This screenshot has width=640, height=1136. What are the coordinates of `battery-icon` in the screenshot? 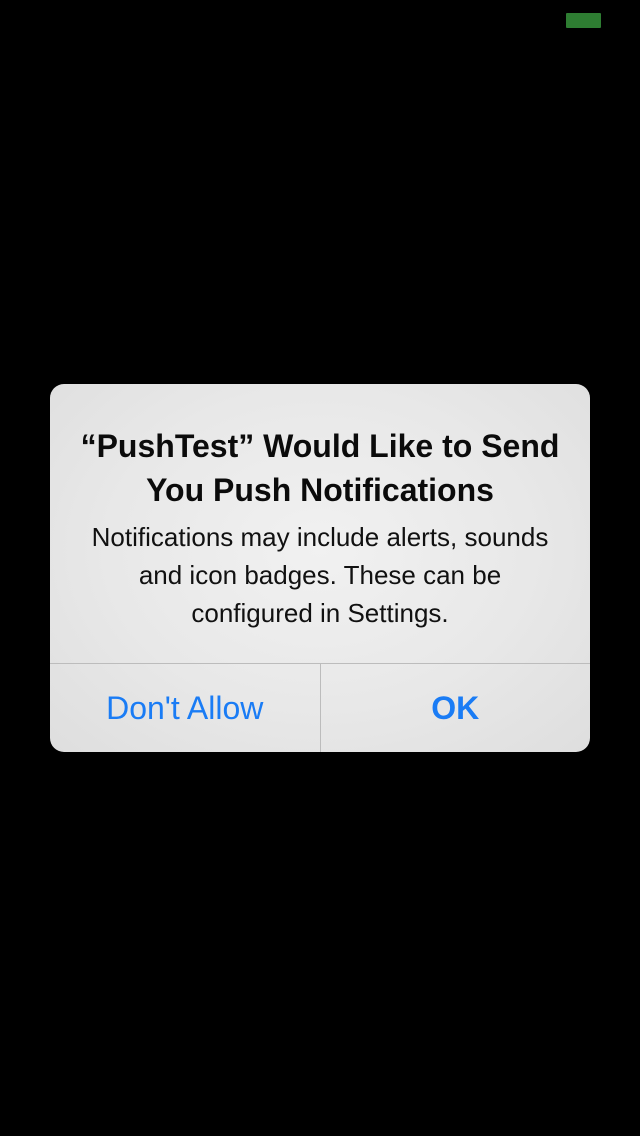 It's located at (583, 20).